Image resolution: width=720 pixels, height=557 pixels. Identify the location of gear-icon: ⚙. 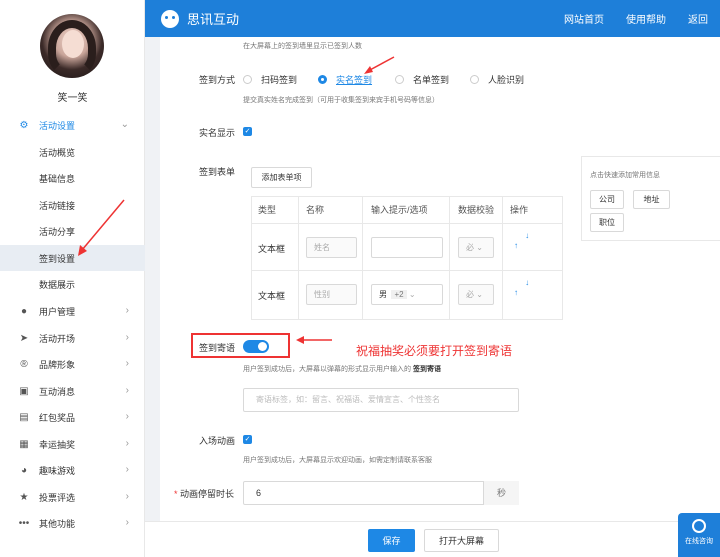
(24, 125).